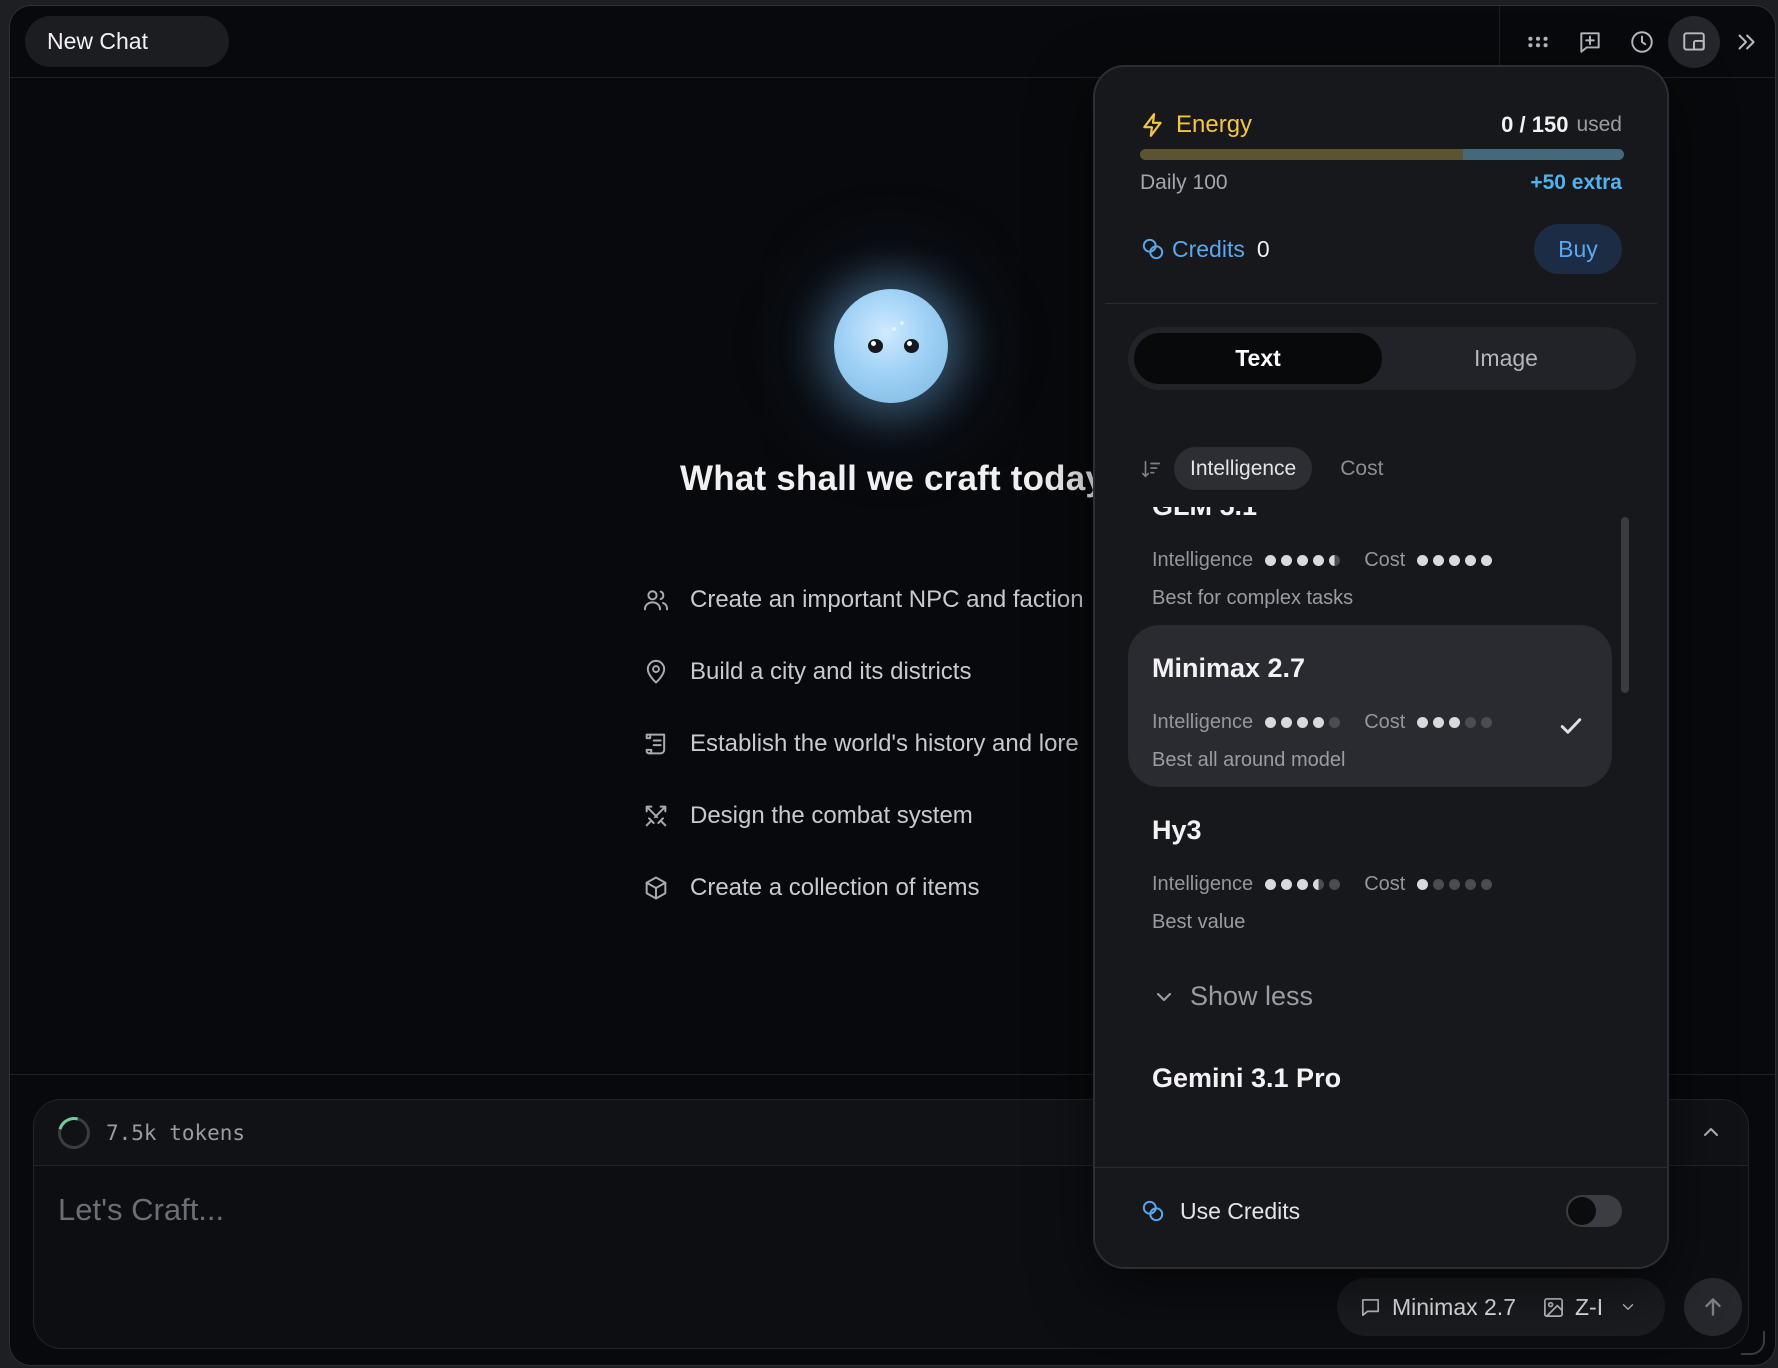  What do you see at coordinates (656, 672) in the screenshot?
I see `map-pin-icon` at bounding box center [656, 672].